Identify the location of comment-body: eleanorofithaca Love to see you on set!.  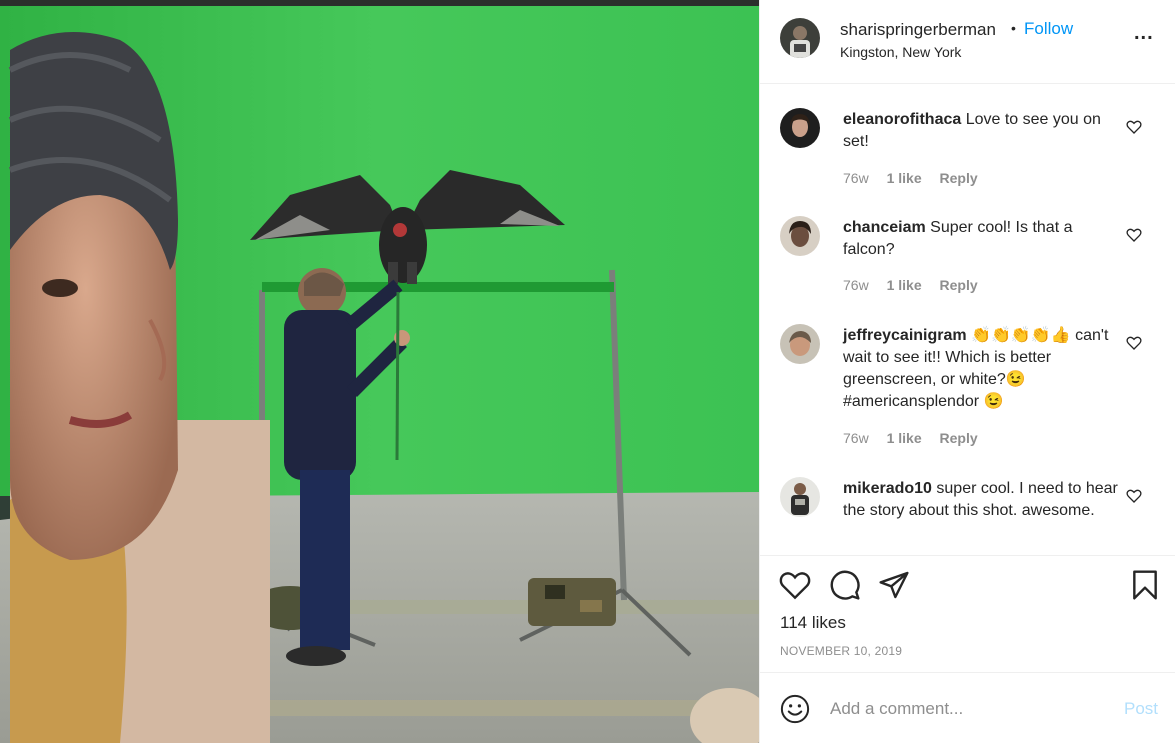
(983, 131).